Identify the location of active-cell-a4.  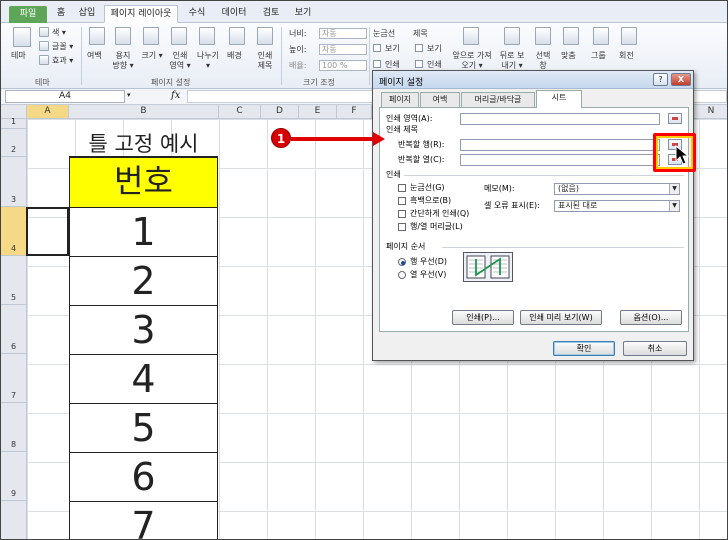
(47, 231).